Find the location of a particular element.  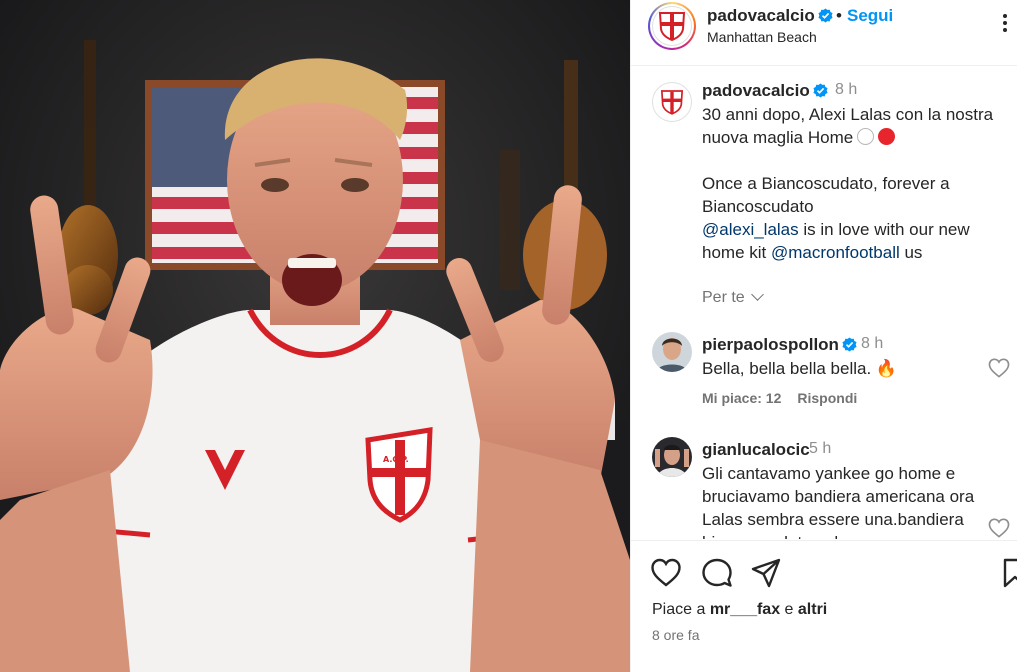

comment-likes-count: Mi piace: 12 is located at coordinates (741, 398).